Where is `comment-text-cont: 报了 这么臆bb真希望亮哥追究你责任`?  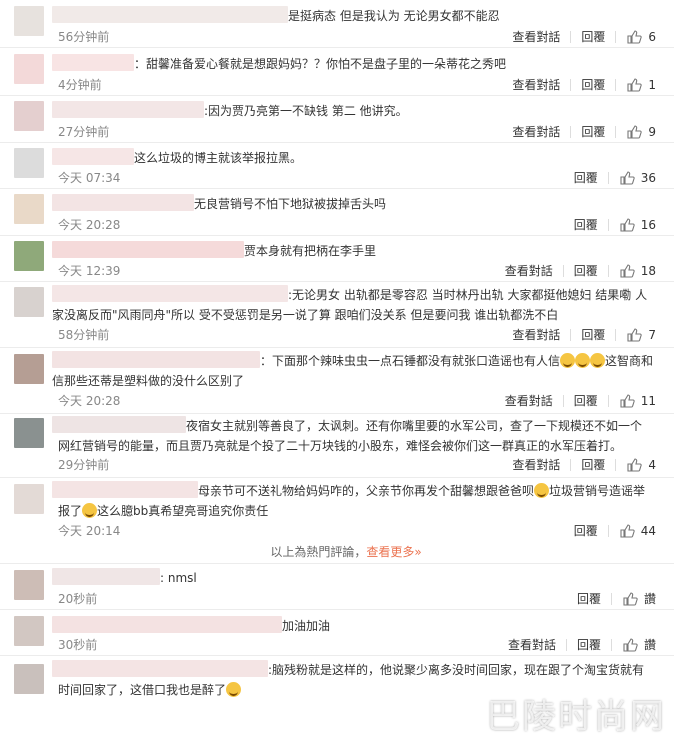
comment-text-cont: 报了 这么臆bb真希望亮哥追究你责任 is located at coordinates (163, 510).